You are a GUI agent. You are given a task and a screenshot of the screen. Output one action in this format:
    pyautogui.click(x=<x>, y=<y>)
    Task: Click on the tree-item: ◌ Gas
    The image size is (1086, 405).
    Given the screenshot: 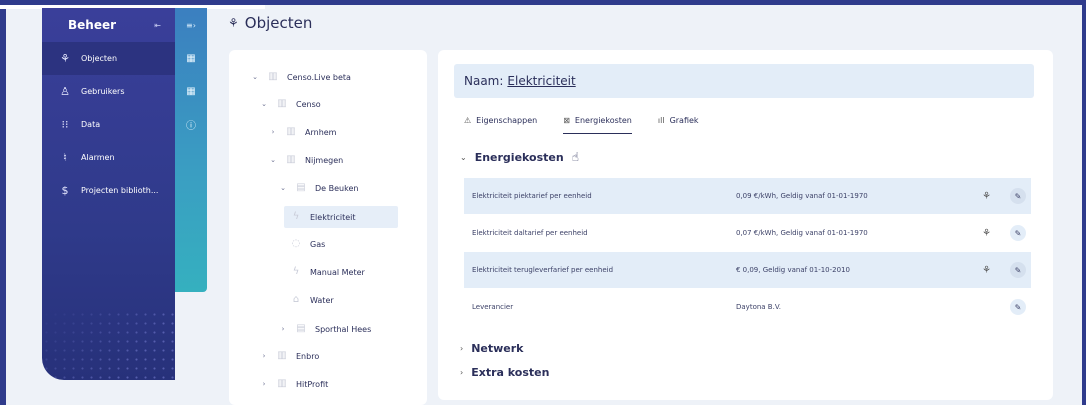 What is the action you would take?
    pyautogui.click(x=305, y=244)
    